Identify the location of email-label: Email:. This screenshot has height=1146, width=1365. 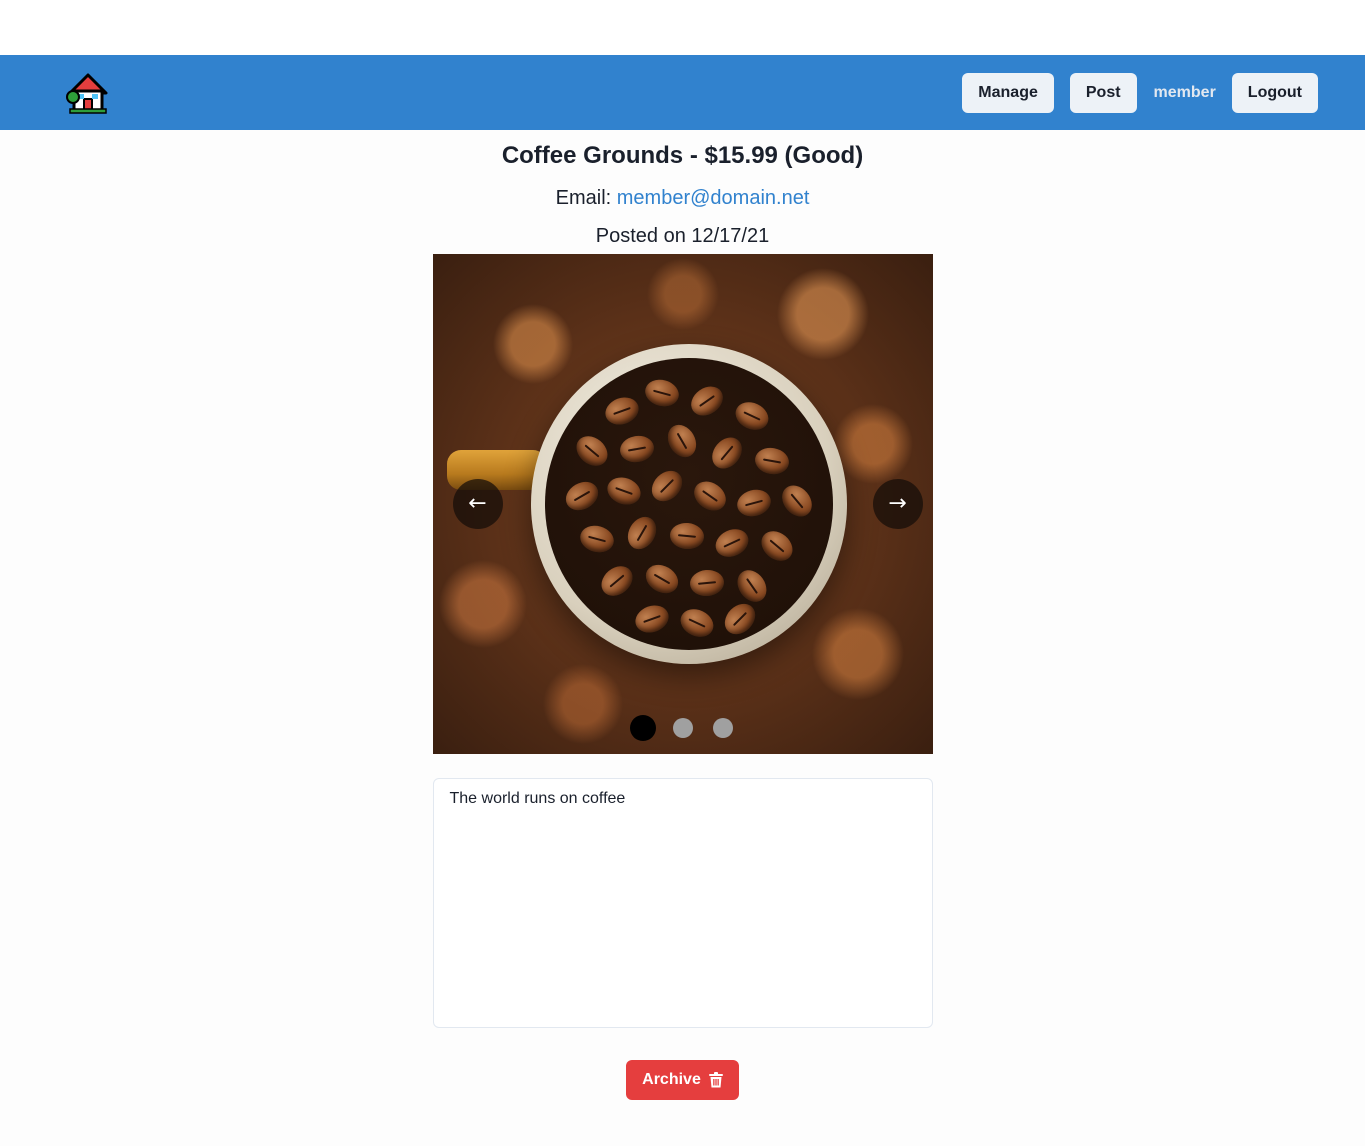
(583, 198).